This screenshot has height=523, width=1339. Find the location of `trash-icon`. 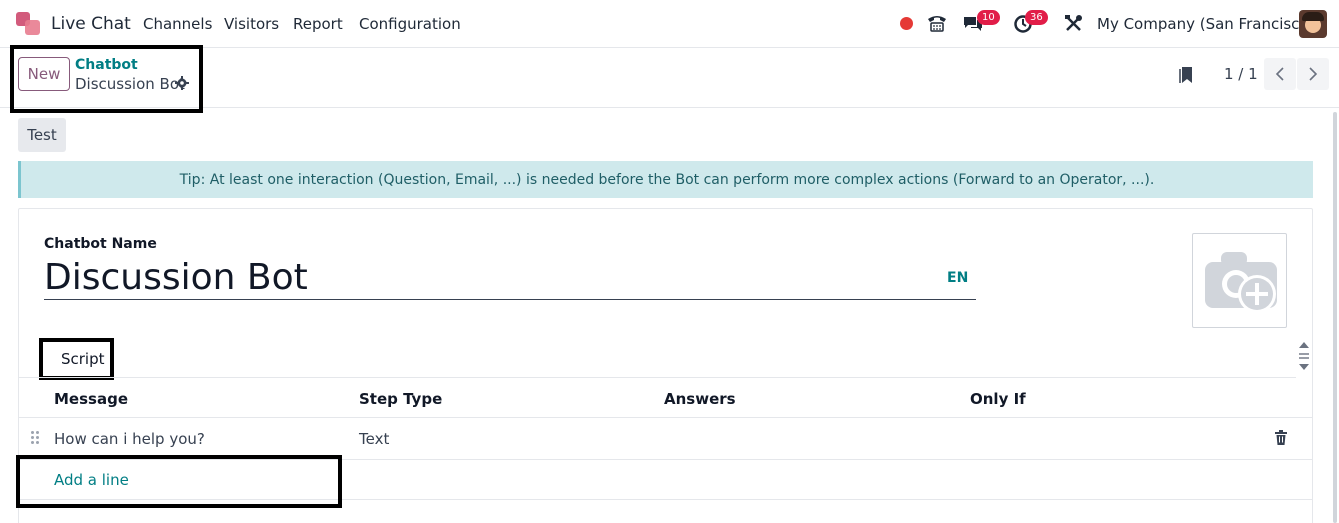

trash-icon is located at coordinates (1281, 437).